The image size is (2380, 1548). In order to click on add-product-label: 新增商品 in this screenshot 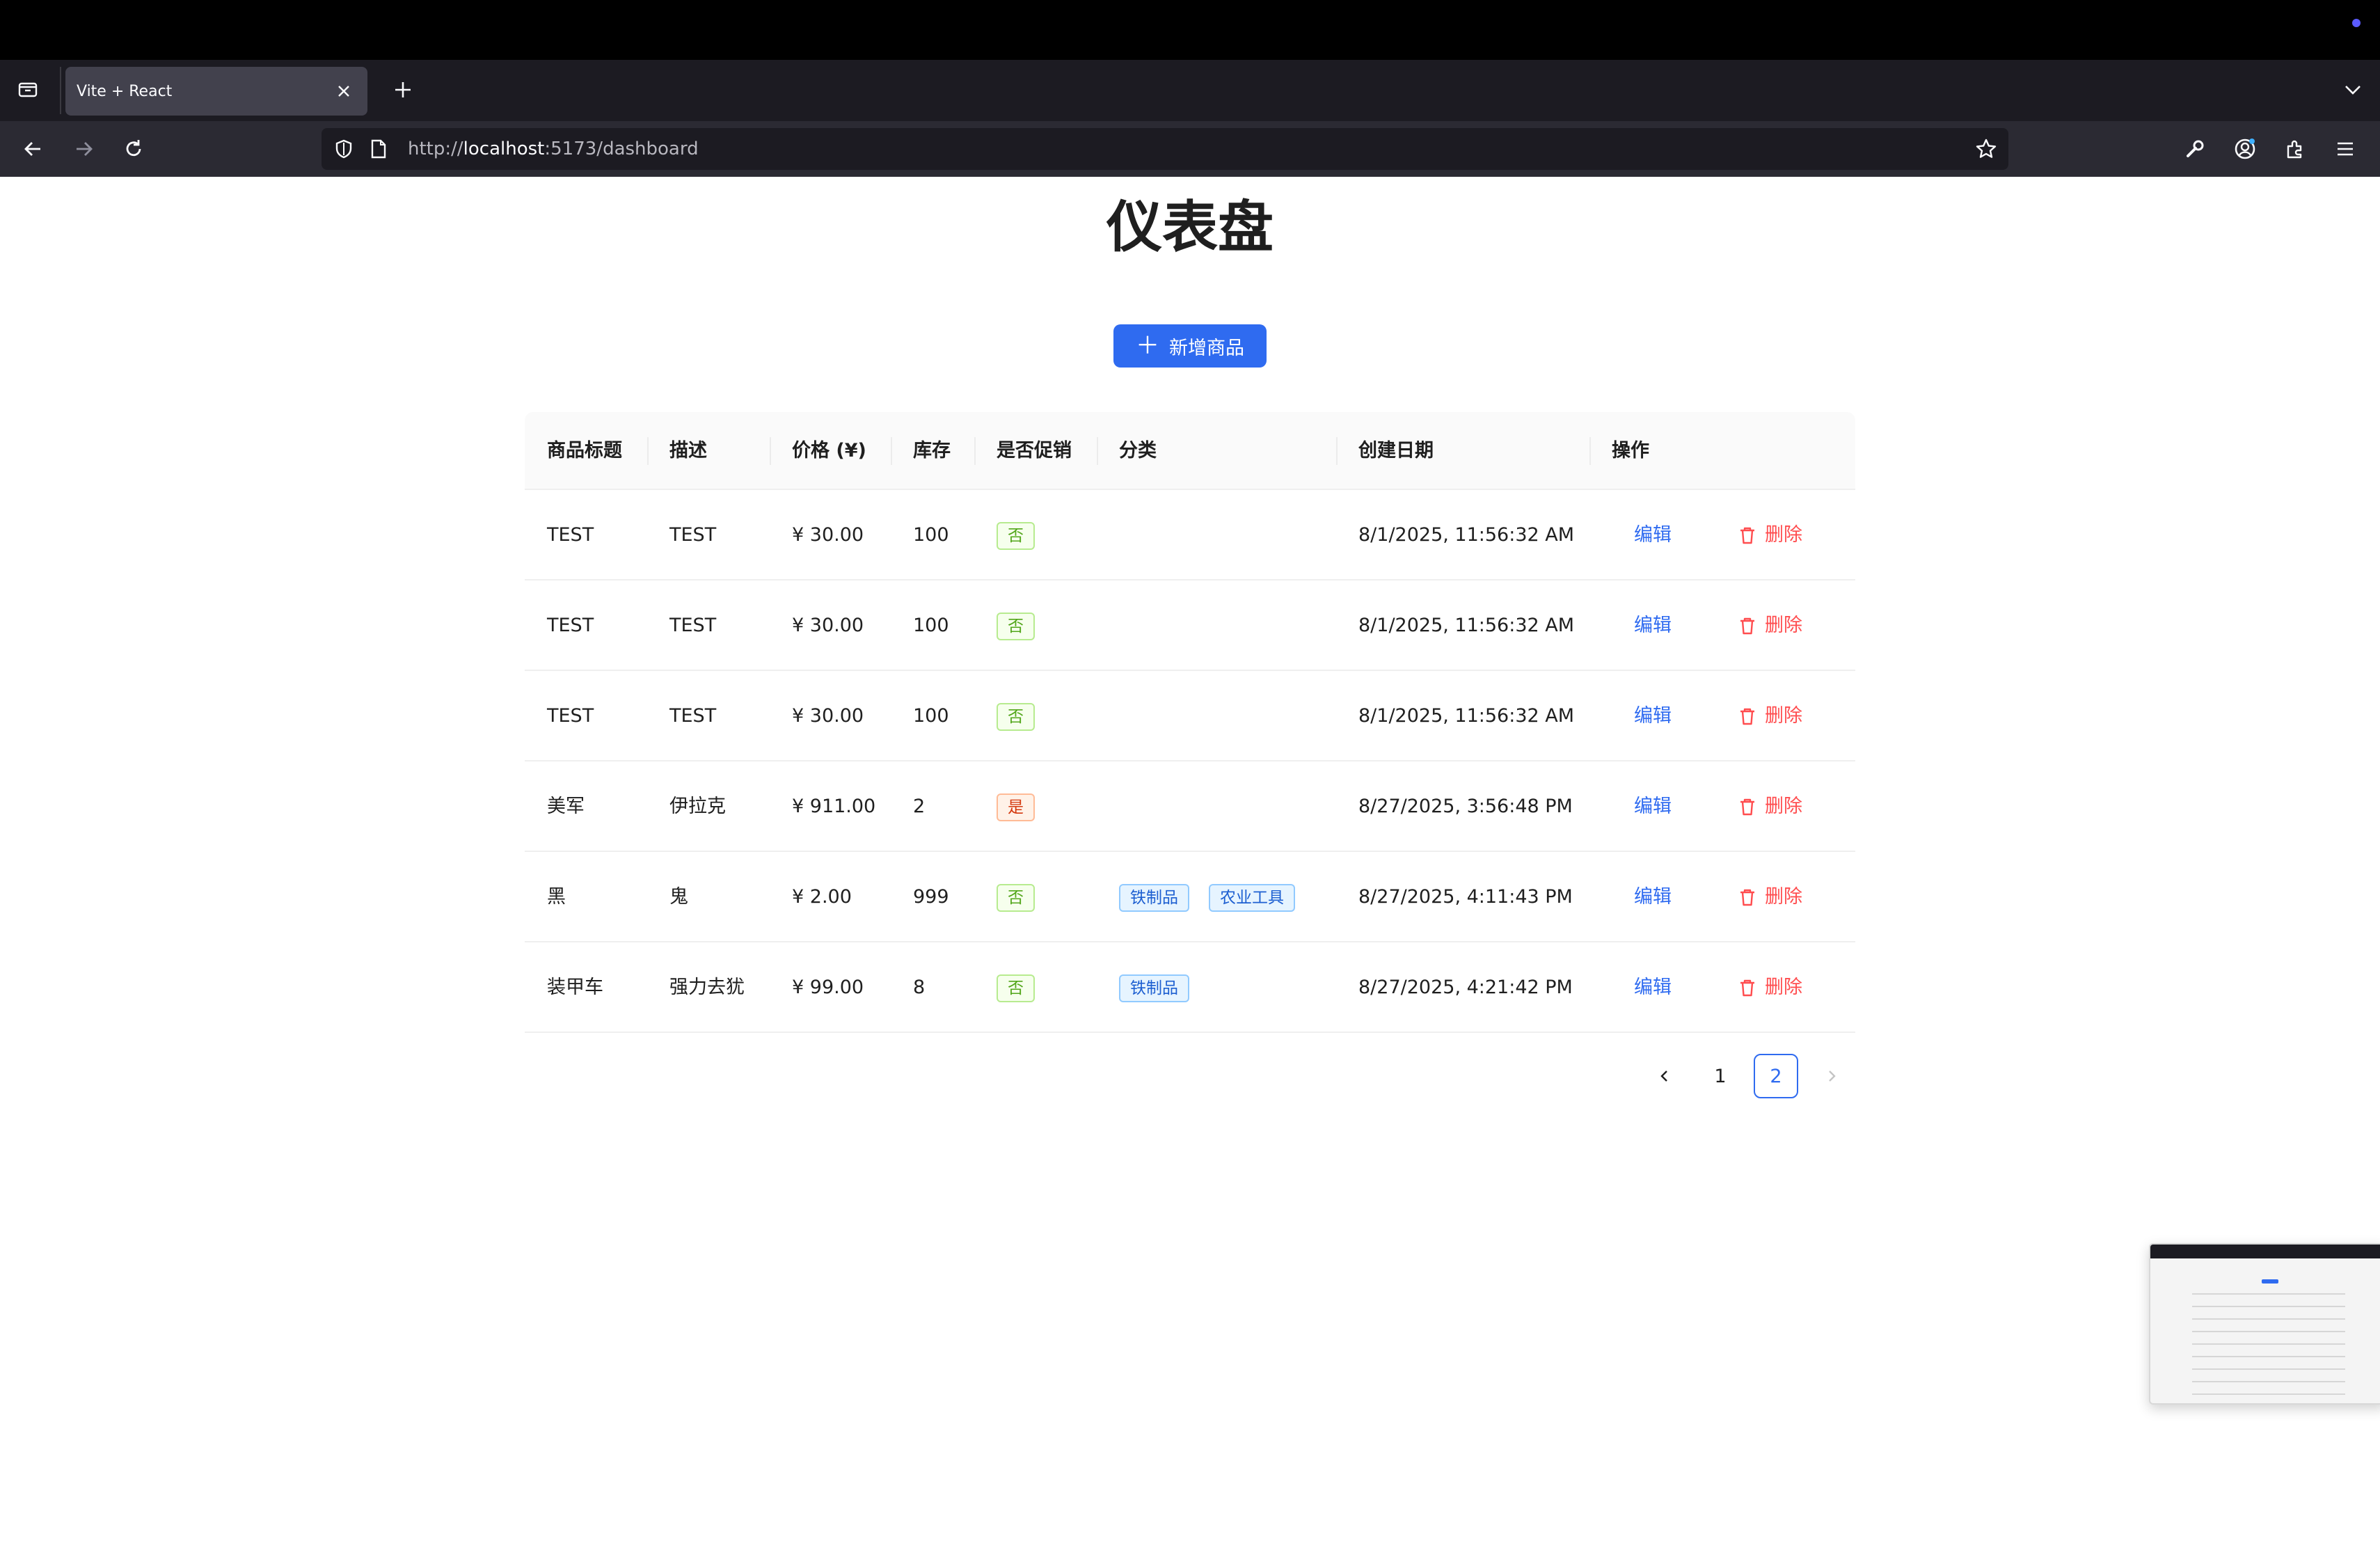, I will do `click(1206, 348)`.